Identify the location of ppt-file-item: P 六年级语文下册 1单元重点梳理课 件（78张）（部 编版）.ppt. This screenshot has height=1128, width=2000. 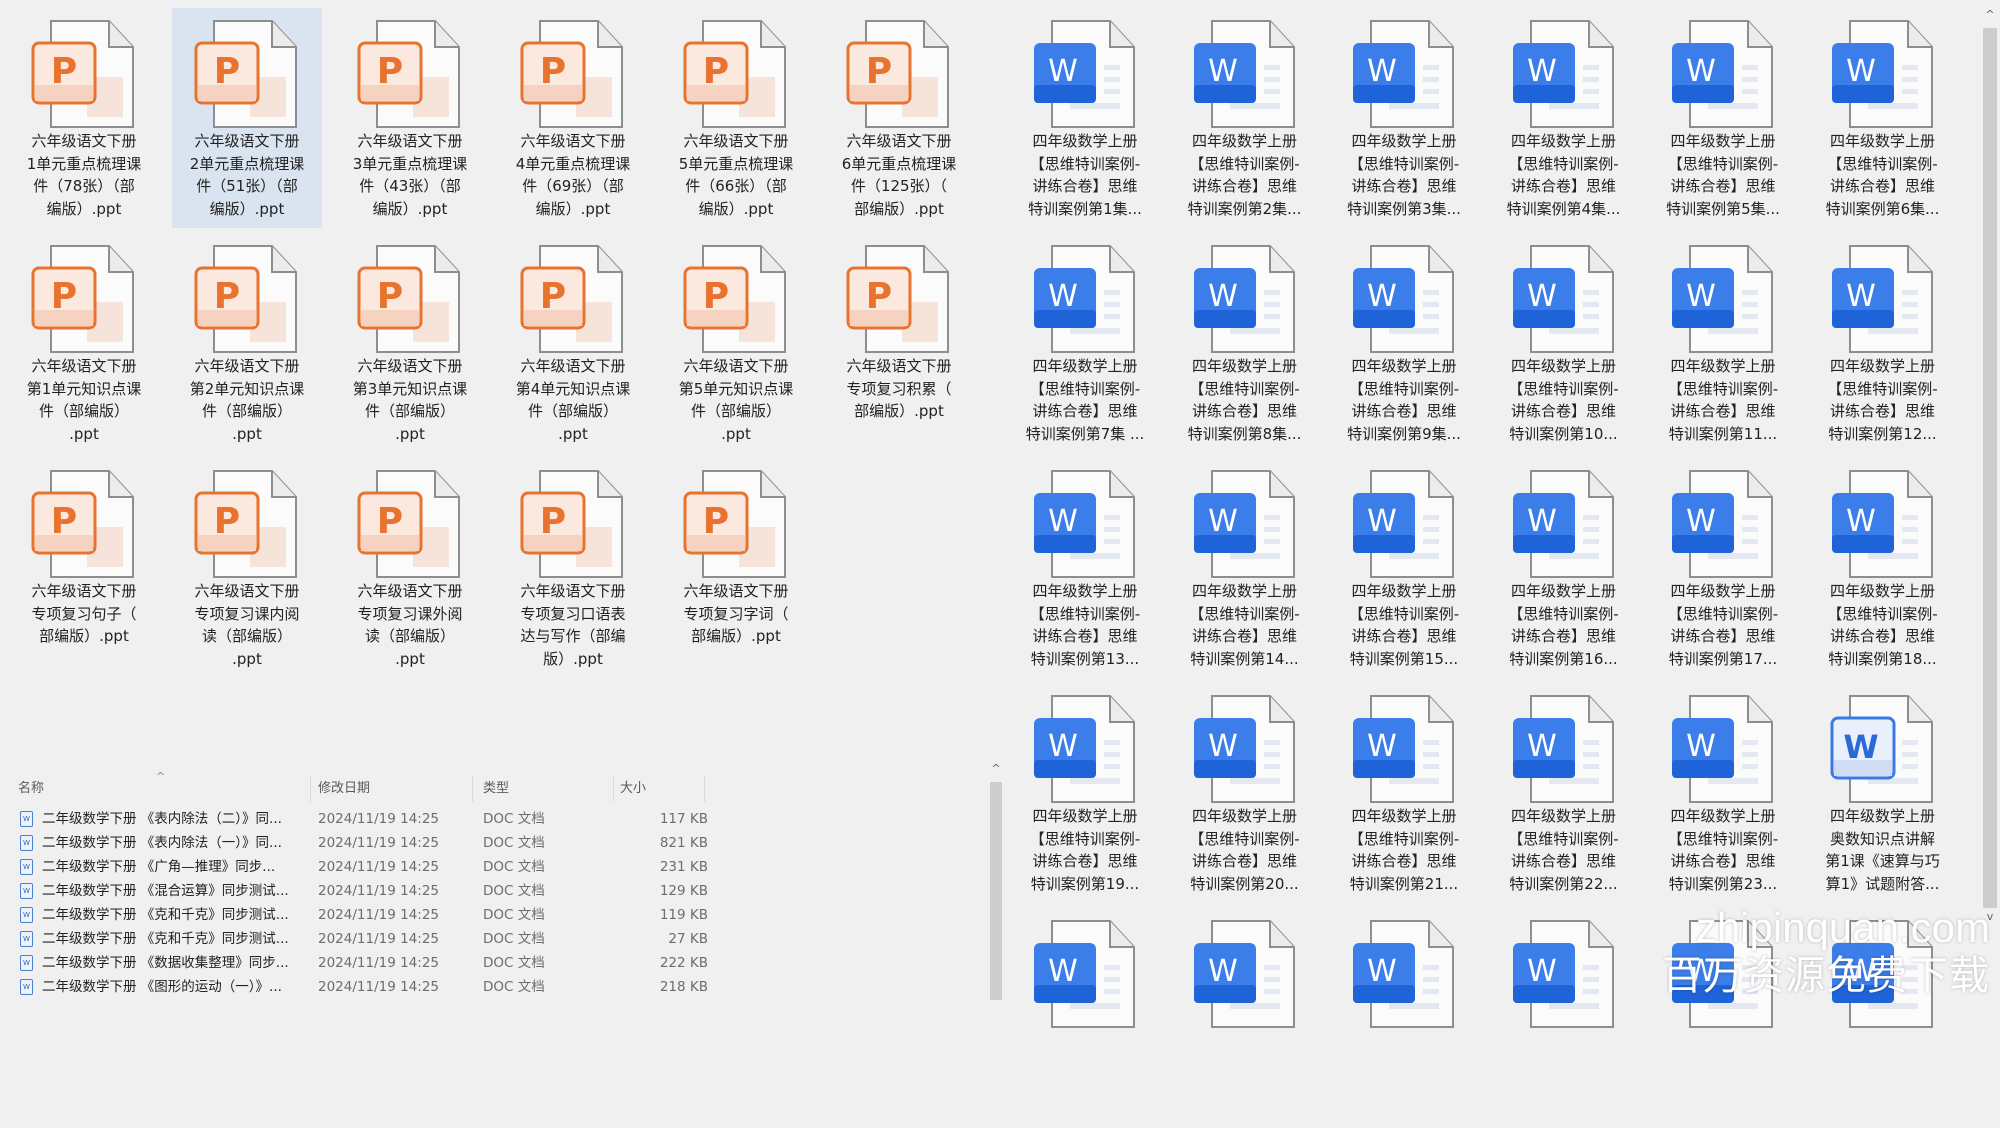
(84, 118).